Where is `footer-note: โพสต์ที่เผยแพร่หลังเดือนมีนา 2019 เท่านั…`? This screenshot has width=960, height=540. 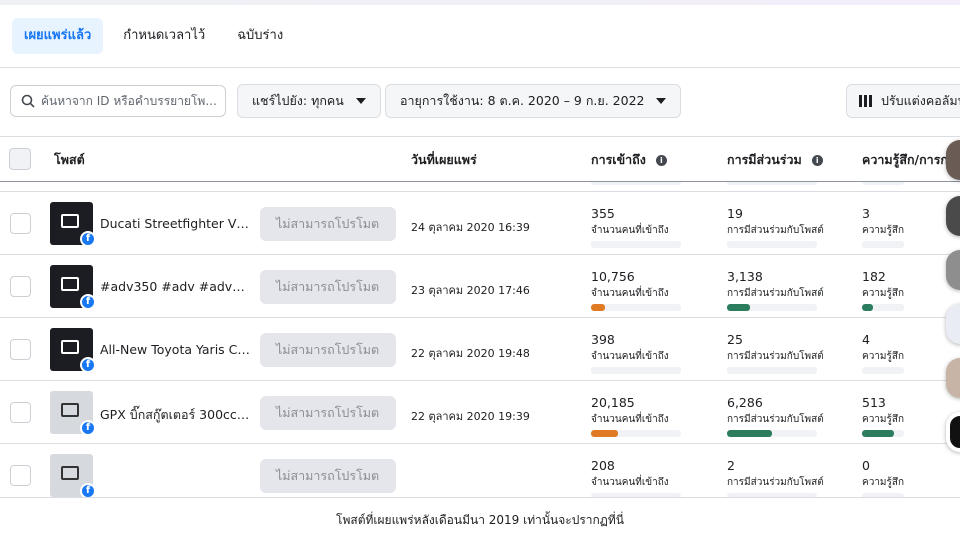
footer-note: โพสต์ที่เผยแพร่หลังเดือนมีนา 2019 เท่านั… is located at coordinates (480, 520).